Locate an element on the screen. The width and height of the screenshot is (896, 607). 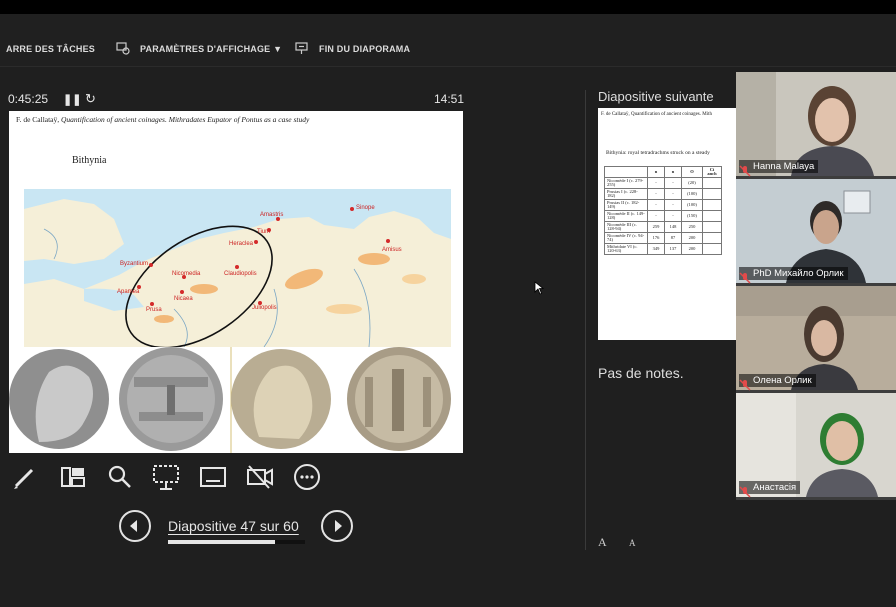
next-slide-button is located at coordinates (337, 526).